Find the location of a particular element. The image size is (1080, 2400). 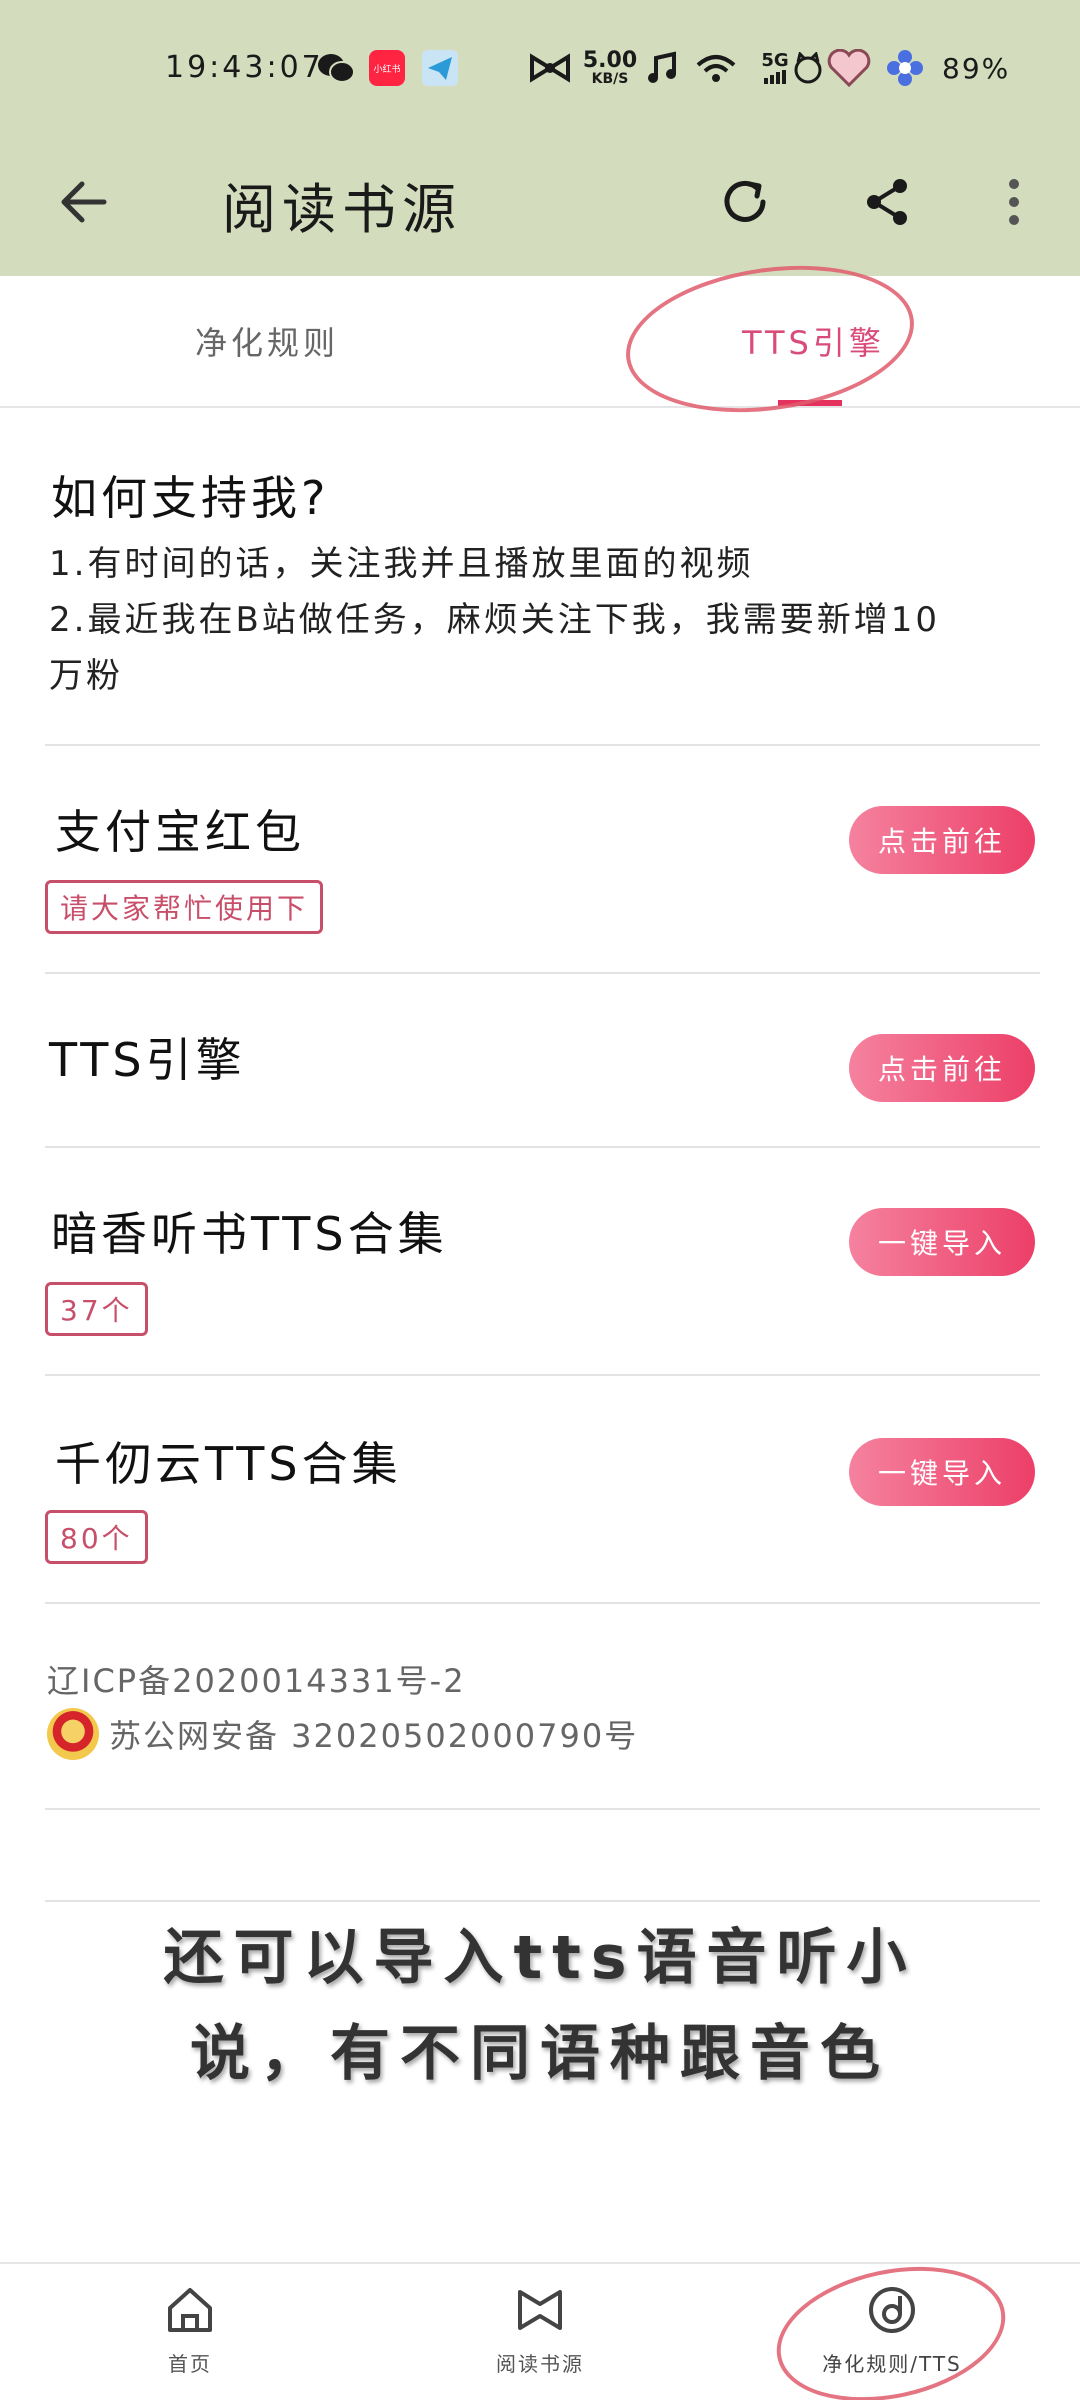

more-vert-icon is located at coordinates (1014, 202).